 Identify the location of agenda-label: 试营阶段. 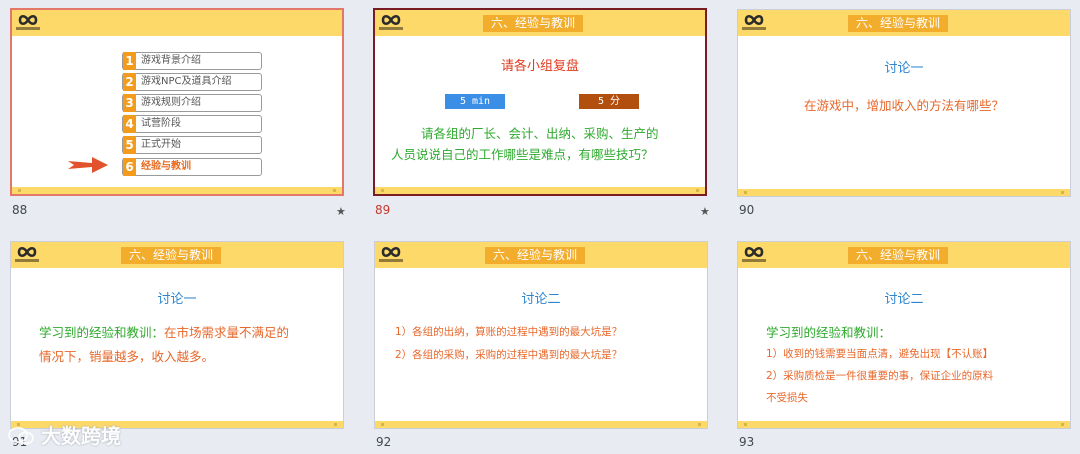
(161, 123).